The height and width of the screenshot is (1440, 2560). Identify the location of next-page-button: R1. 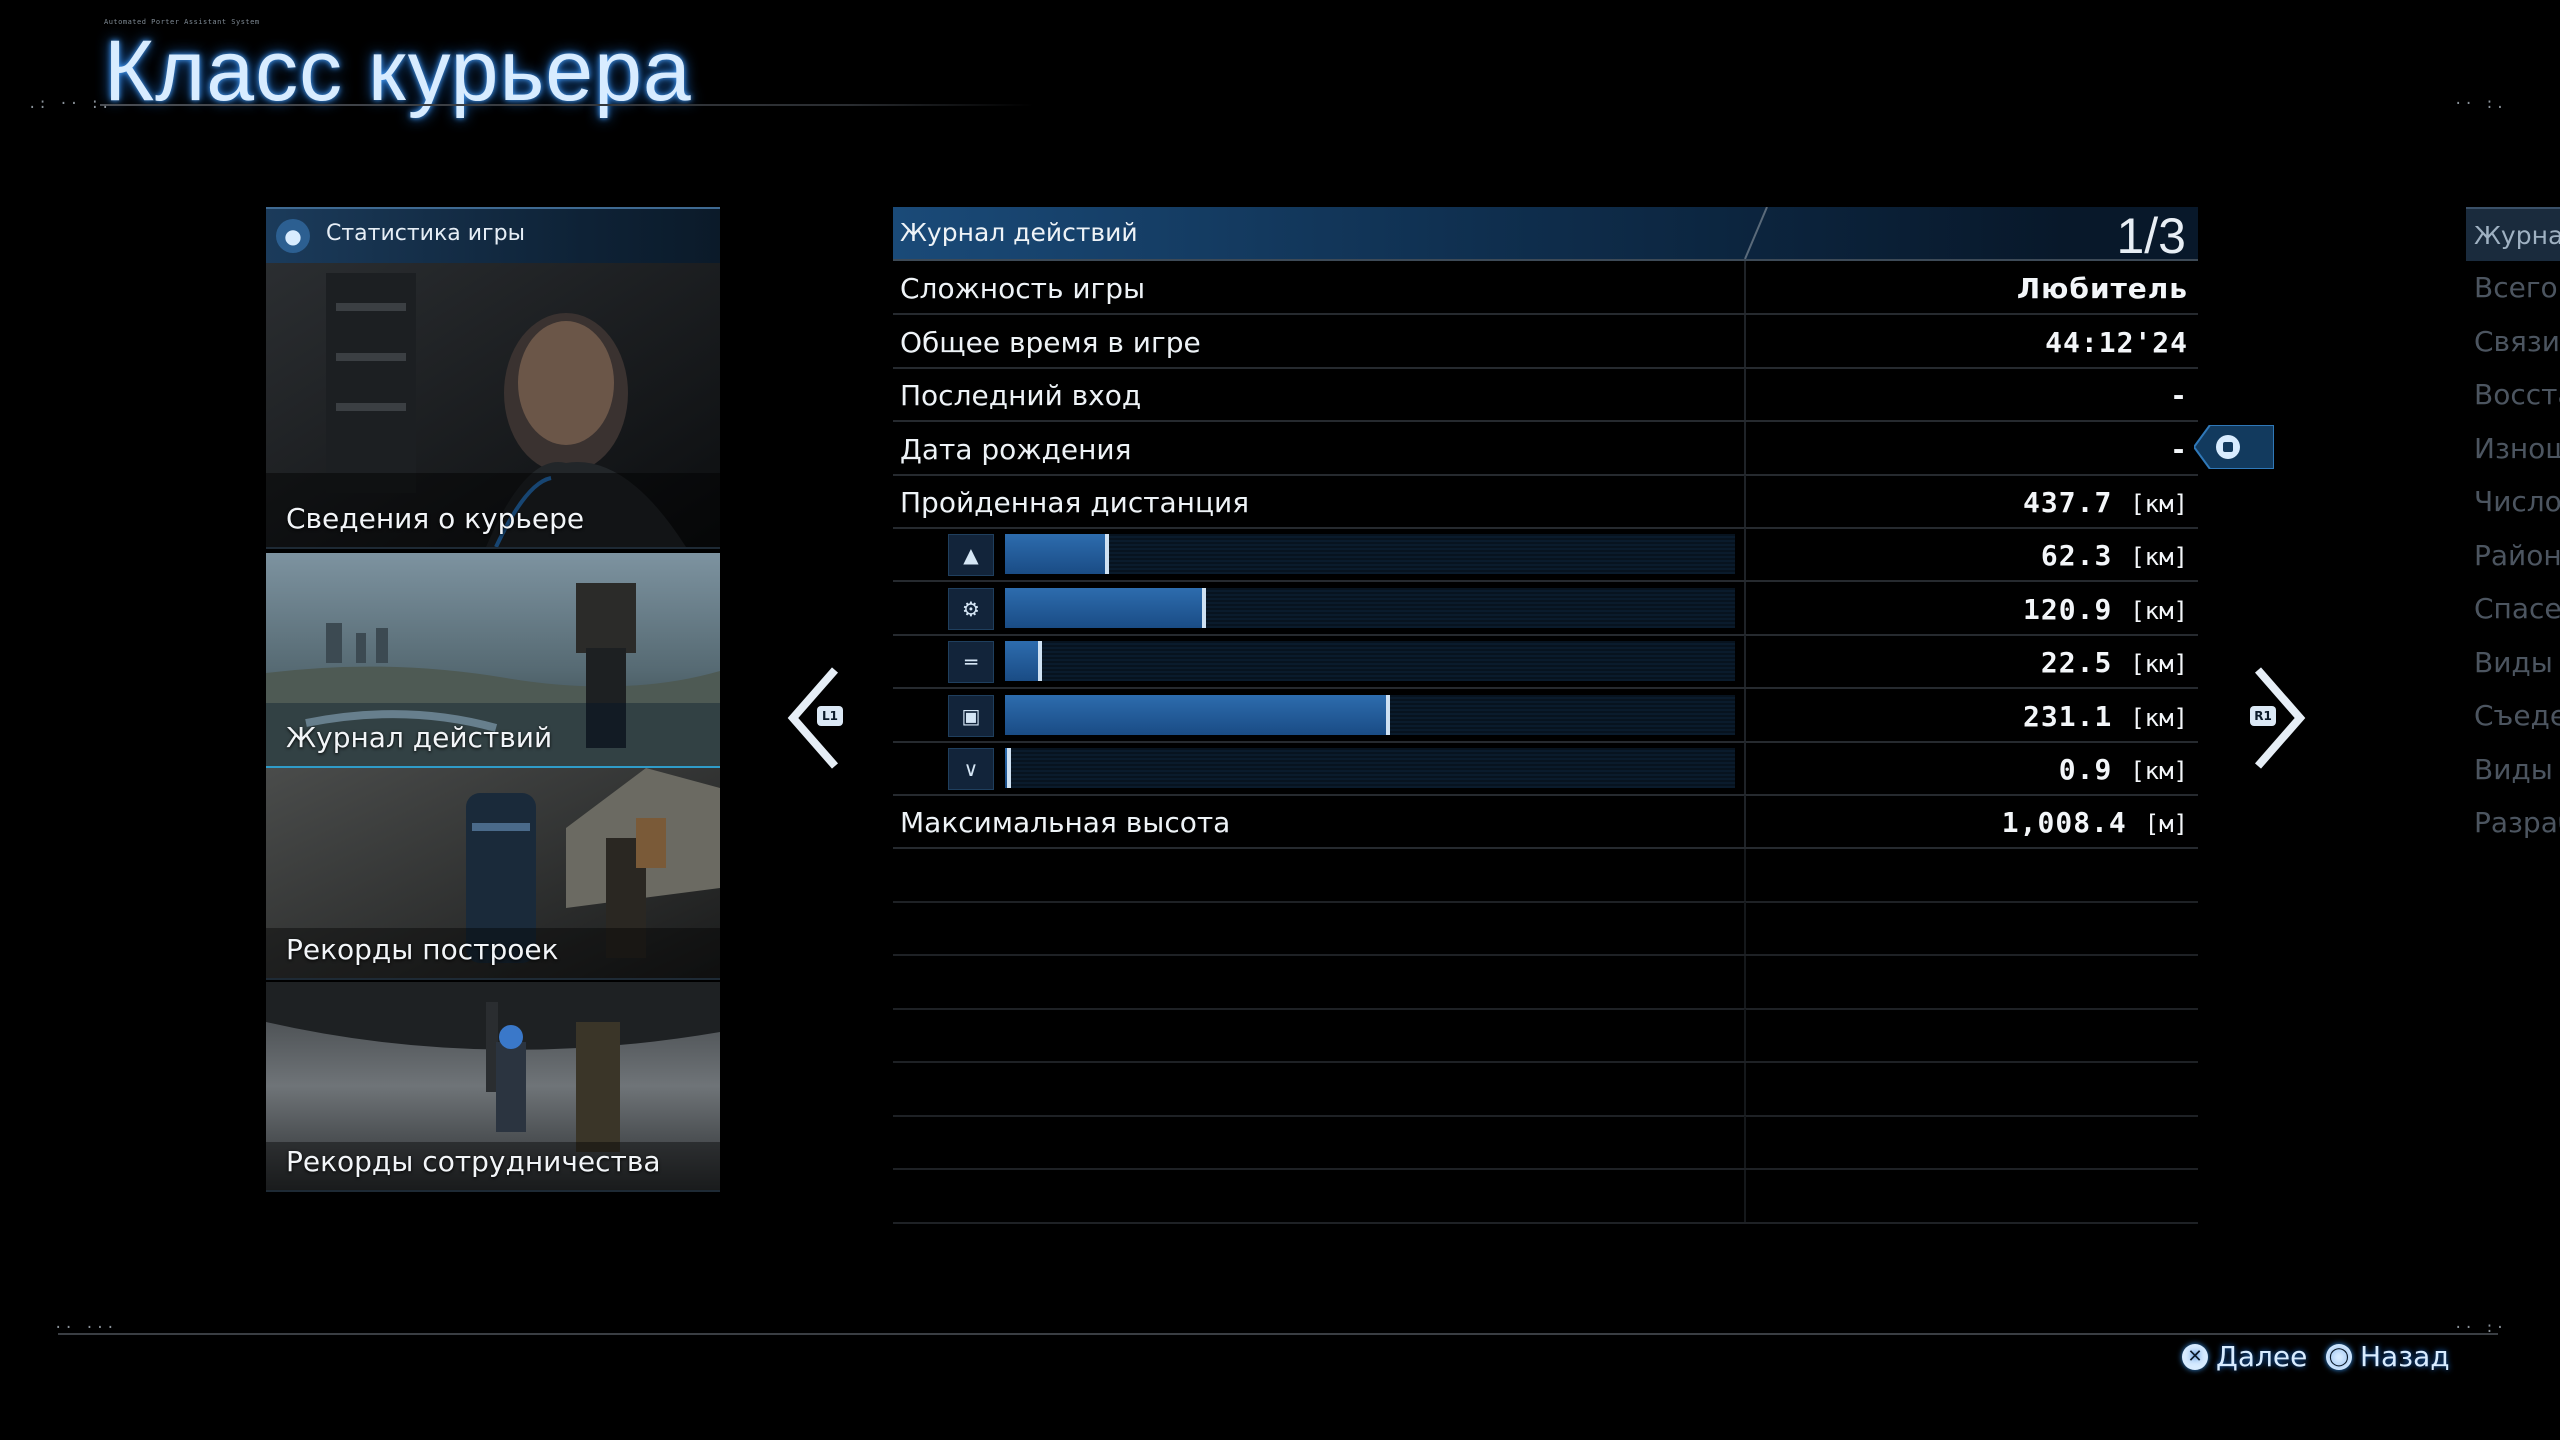
(2278, 718).